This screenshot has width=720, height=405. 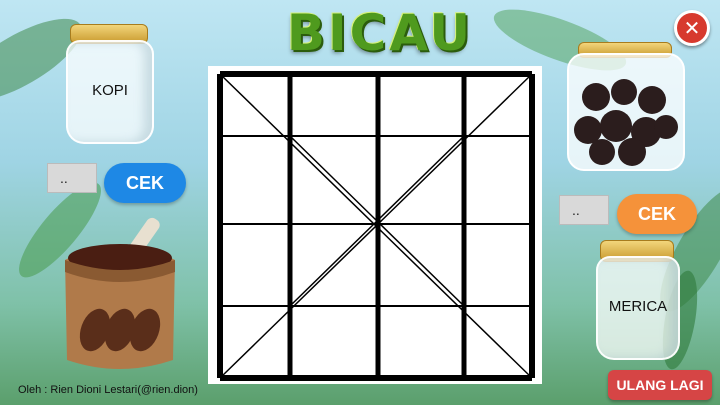 What do you see at coordinates (657, 214) in the screenshot?
I see `merica-check-button: CEK` at bounding box center [657, 214].